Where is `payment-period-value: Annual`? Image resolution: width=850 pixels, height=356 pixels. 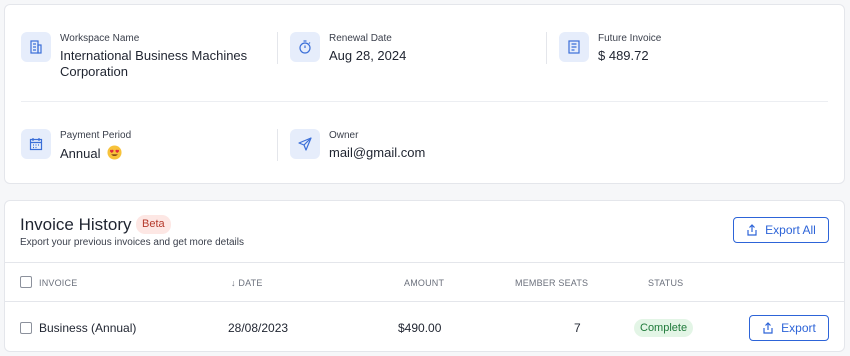 payment-period-value: Annual is located at coordinates (95, 153).